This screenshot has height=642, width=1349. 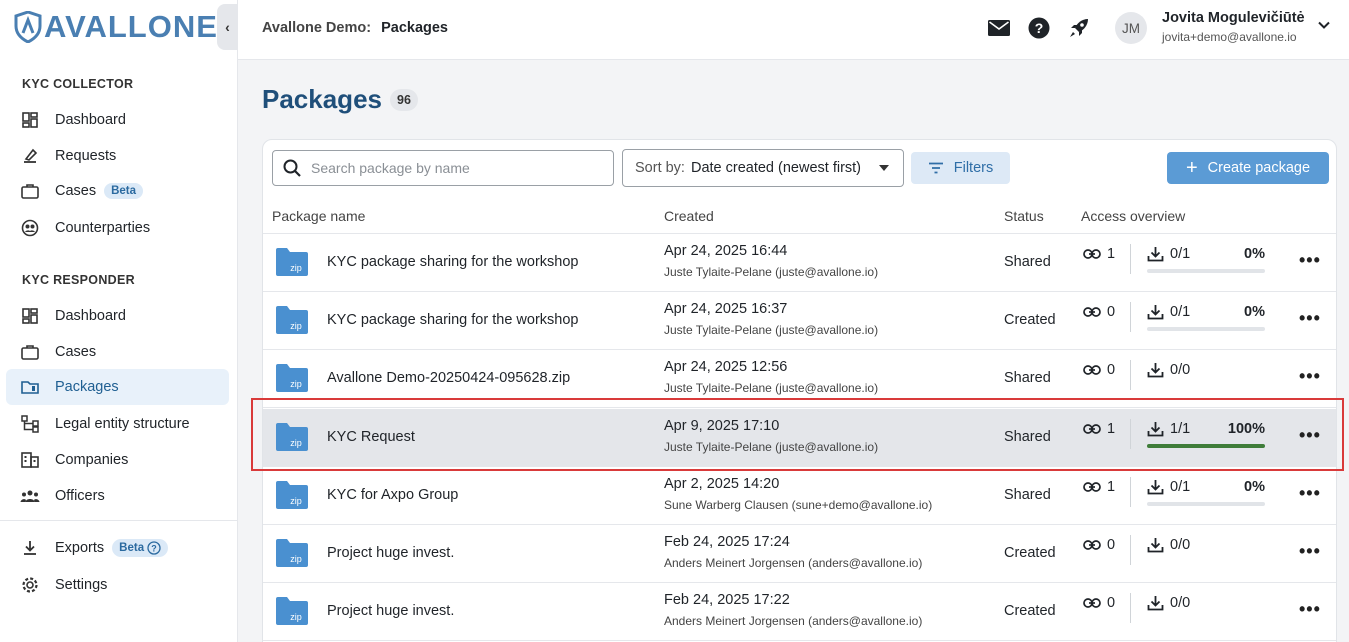 I want to click on sidebar-item-collector-cases: Cases Beta, so click(x=117, y=191).